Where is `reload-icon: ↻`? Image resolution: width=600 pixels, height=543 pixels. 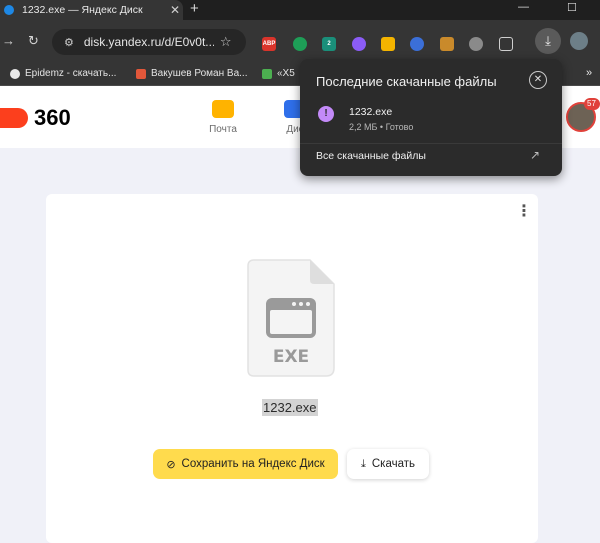 reload-icon: ↻ is located at coordinates (33, 41).